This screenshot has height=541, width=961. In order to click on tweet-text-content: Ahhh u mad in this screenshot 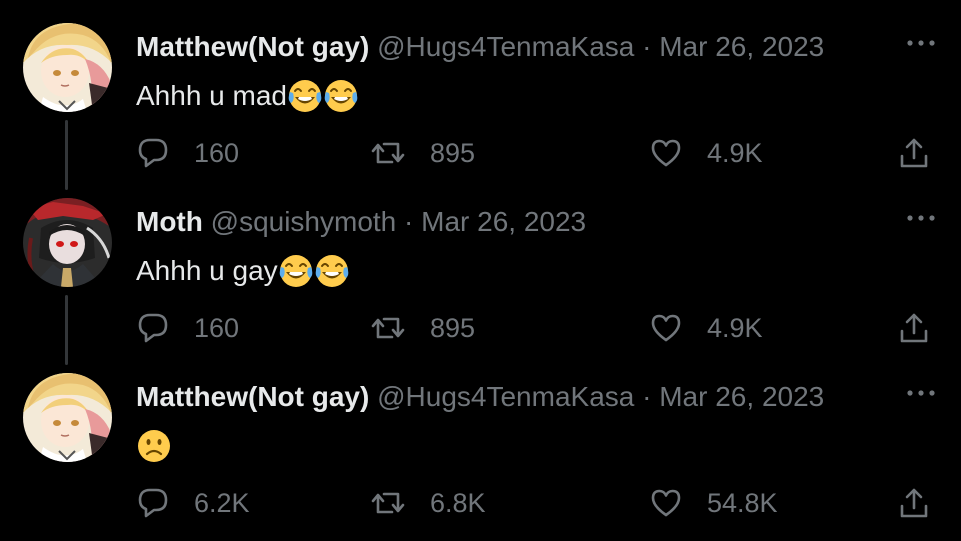, I will do `click(211, 95)`.